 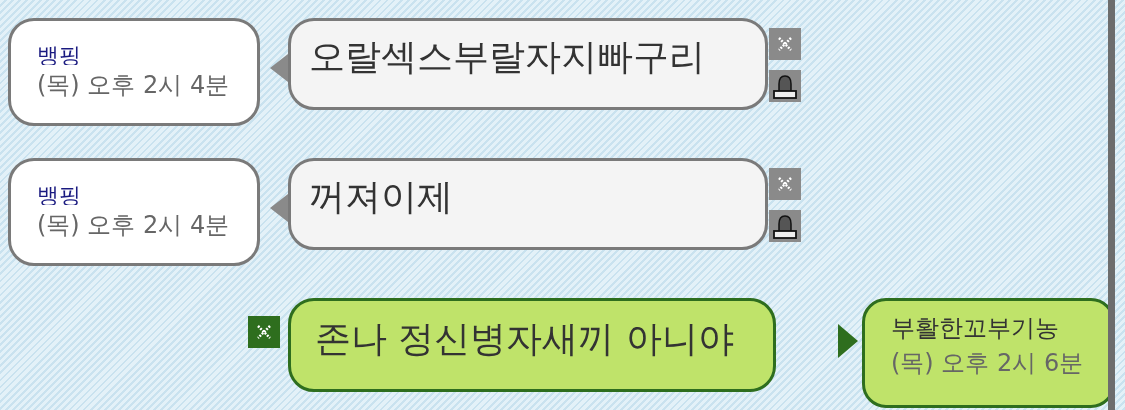 I want to click on message-bubble: 오랄섹스부랄자지빠구리, so click(x=528, y=64).